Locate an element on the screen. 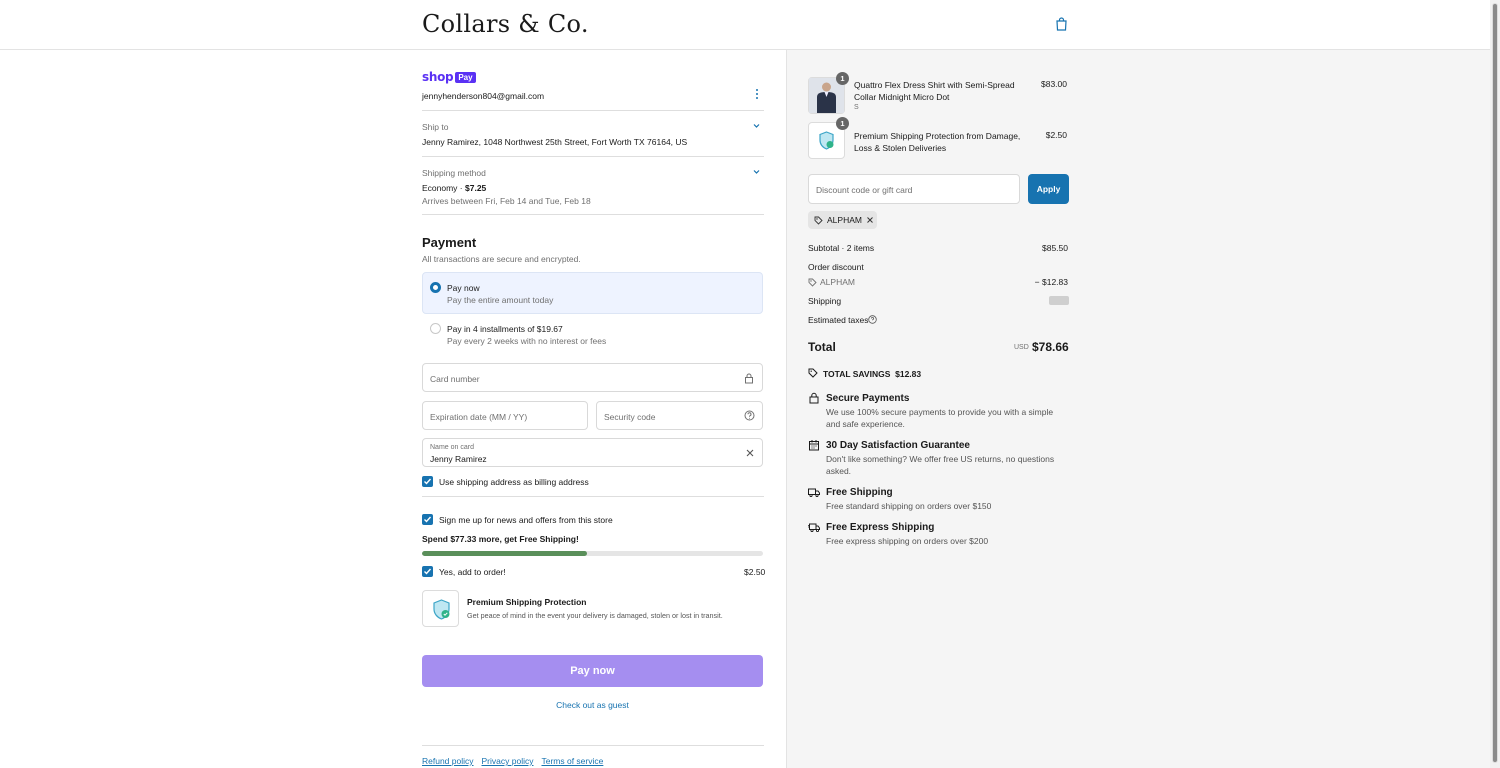 This screenshot has height=768, width=1500. protection-title: Premium Shipping Protection is located at coordinates (527, 602).